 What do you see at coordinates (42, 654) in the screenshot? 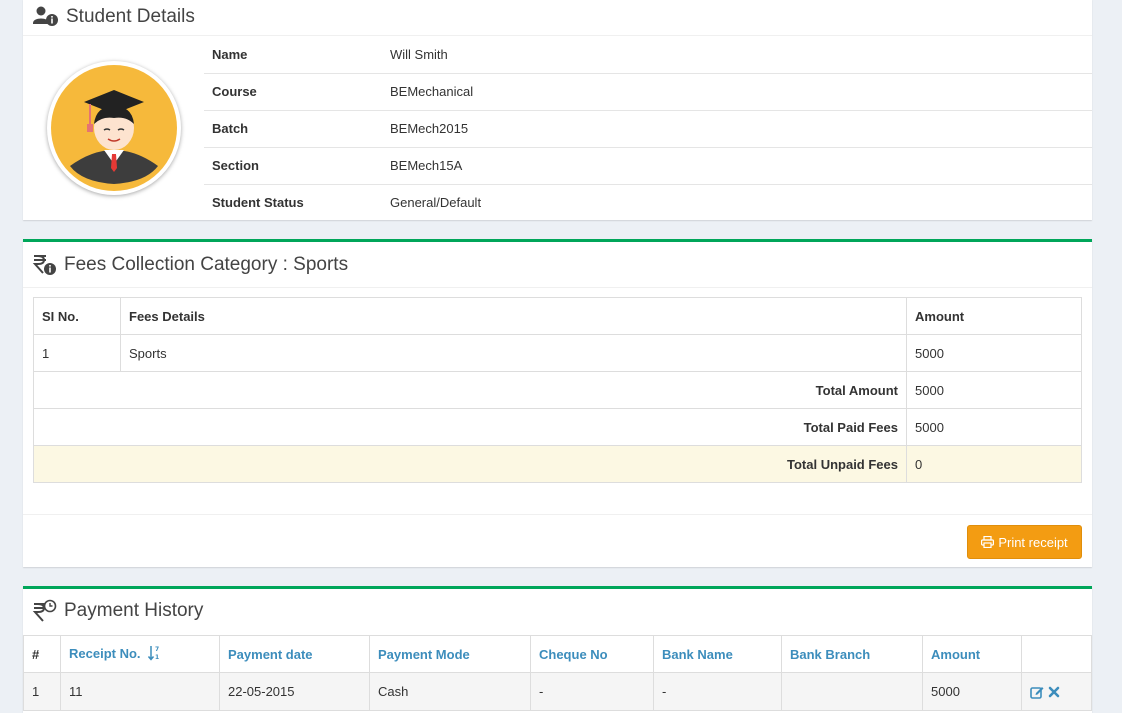
I see `history-col-num: #` at bounding box center [42, 654].